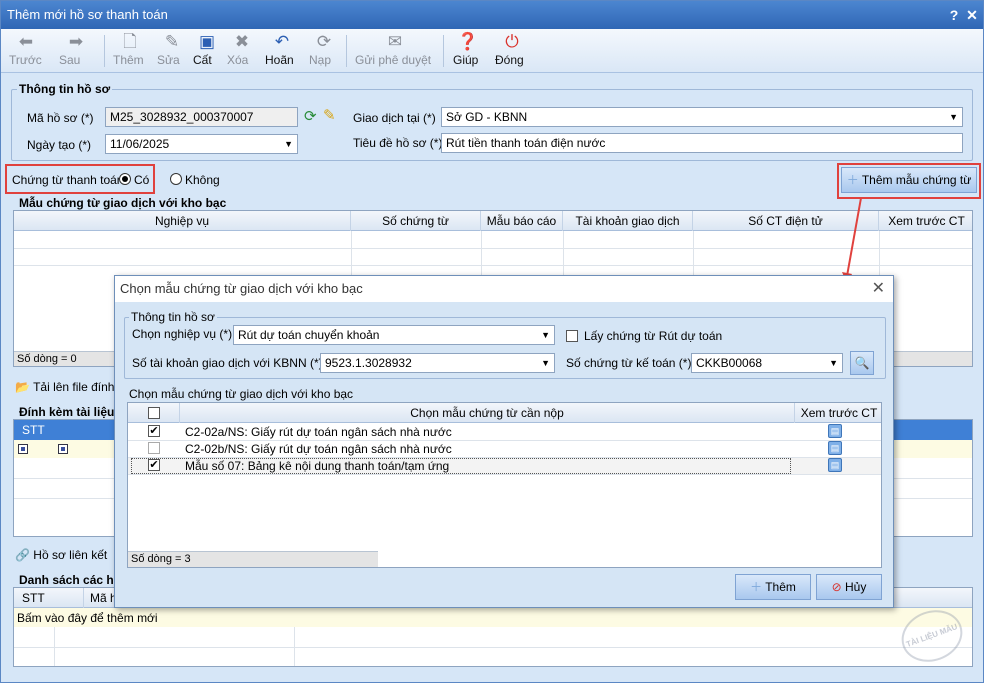 This screenshot has width=984, height=683. What do you see at coordinates (702, 117) in the screenshot?
I see `giao-dich-select: Sở GD - KBNN ▼` at bounding box center [702, 117].